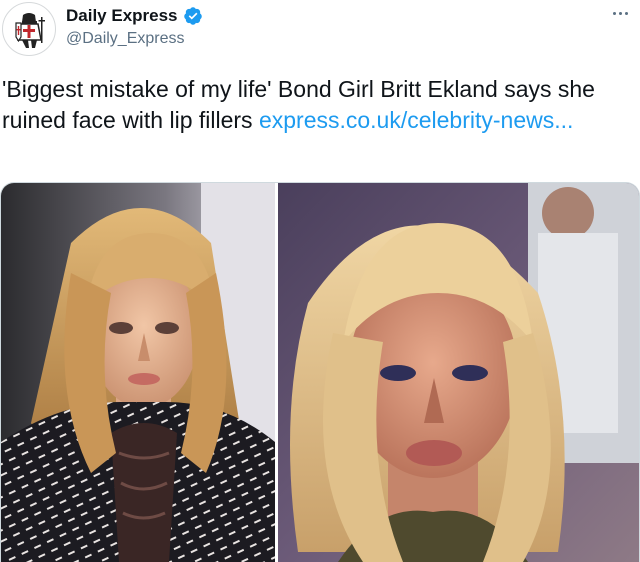  I want to click on author-handle: @Daily_Express, so click(125, 39).